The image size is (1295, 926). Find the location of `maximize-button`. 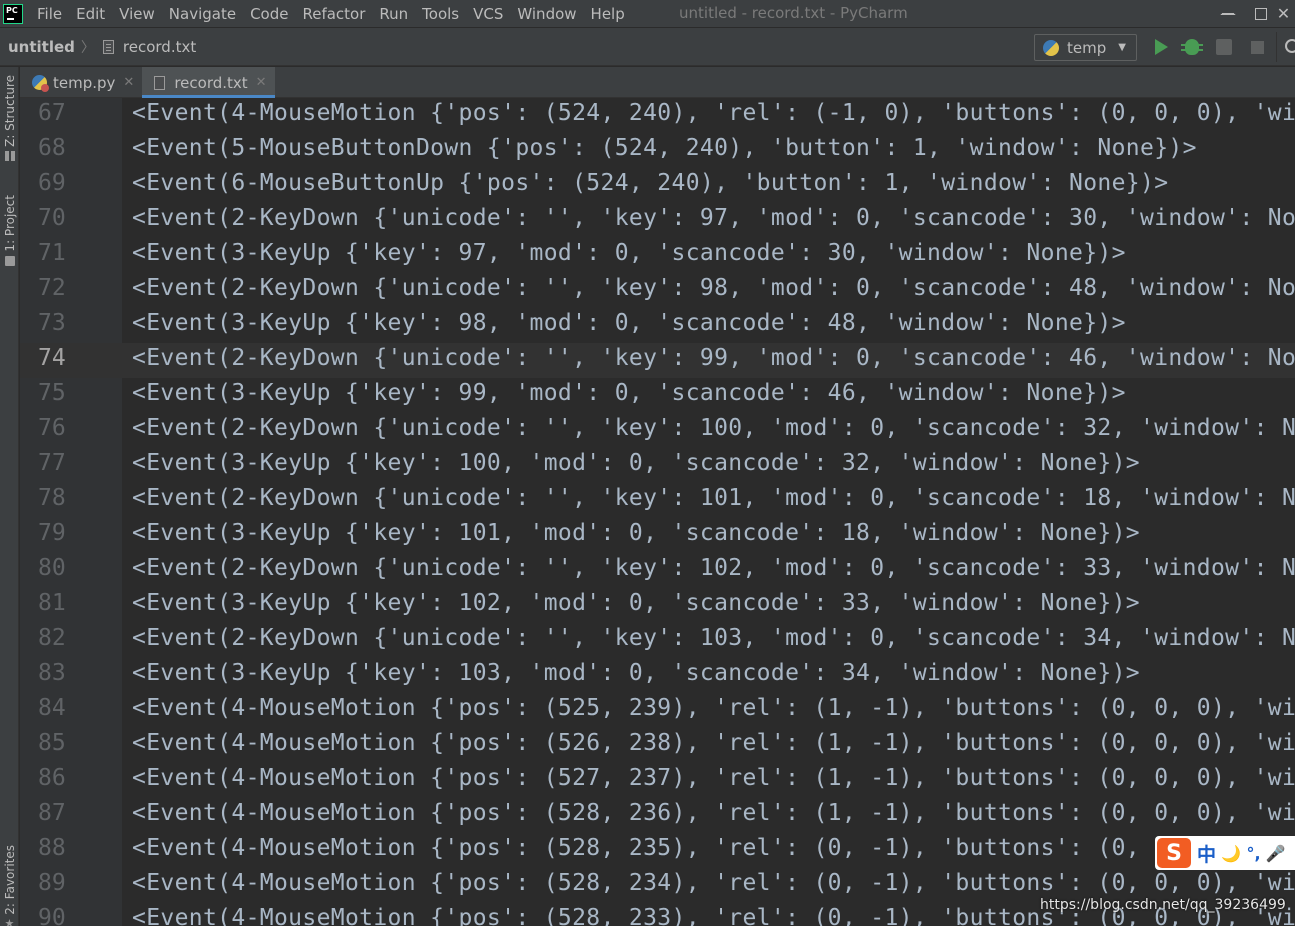

maximize-button is located at coordinates (1261, 13).